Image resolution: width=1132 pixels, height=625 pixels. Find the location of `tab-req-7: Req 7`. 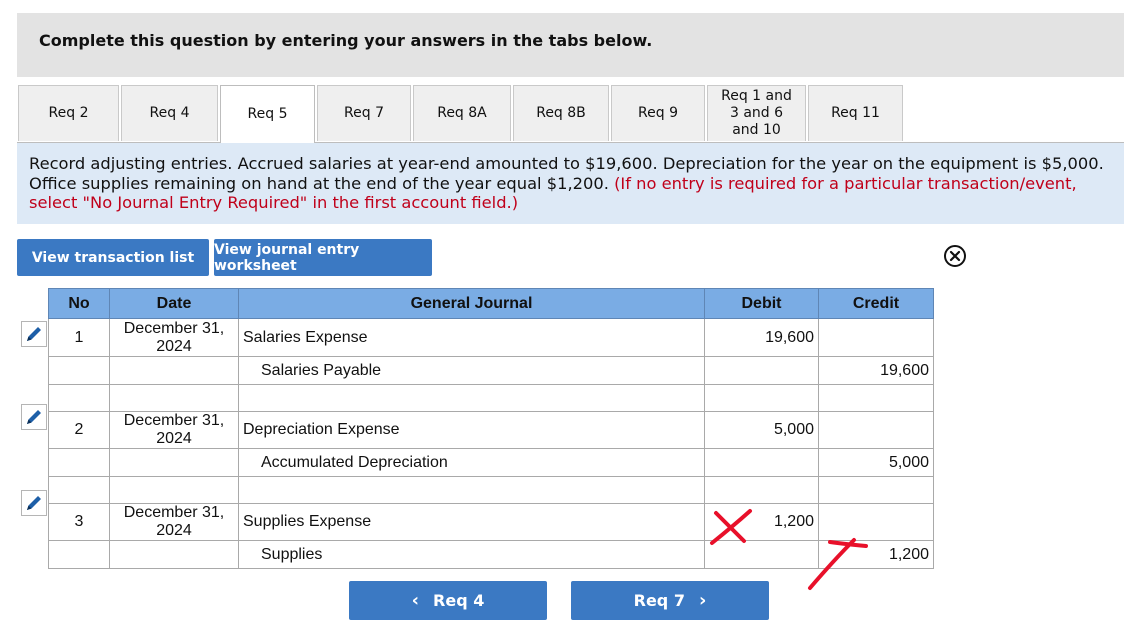

tab-req-7: Req 7 is located at coordinates (364, 113).